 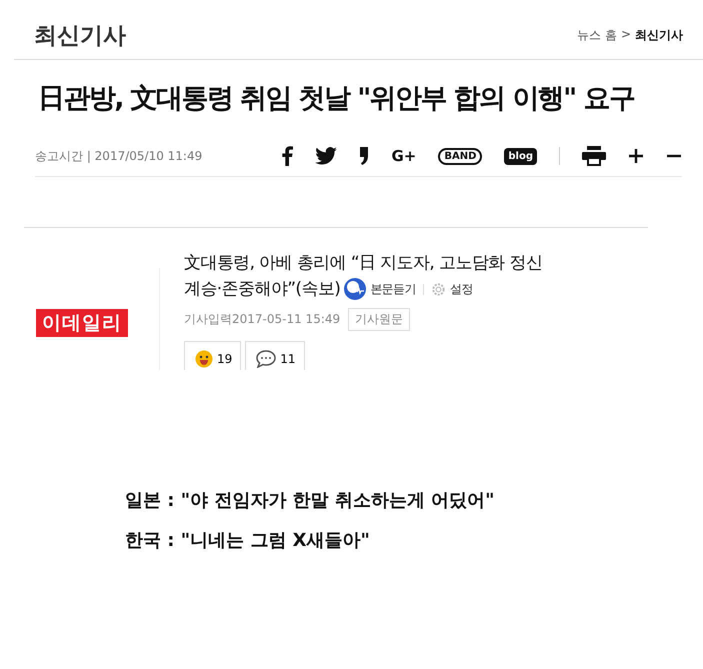 What do you see at coordinates (287, 156) in the screenshot?
I see `facebook-icon` at bounding box center [287, 156].